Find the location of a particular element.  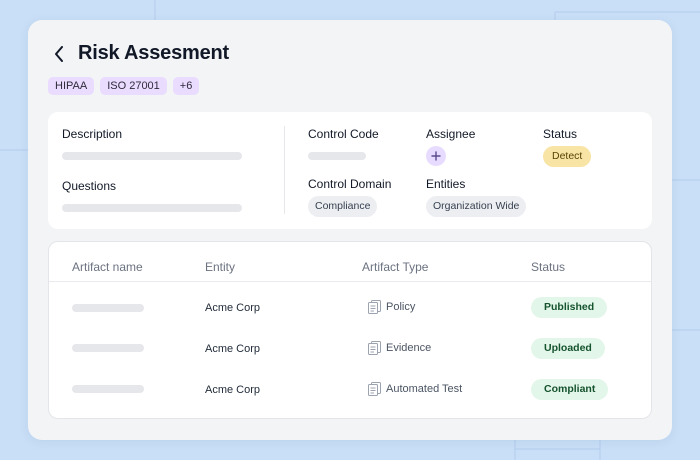

status-pill: Compliant is located at coordinates (570, 389).